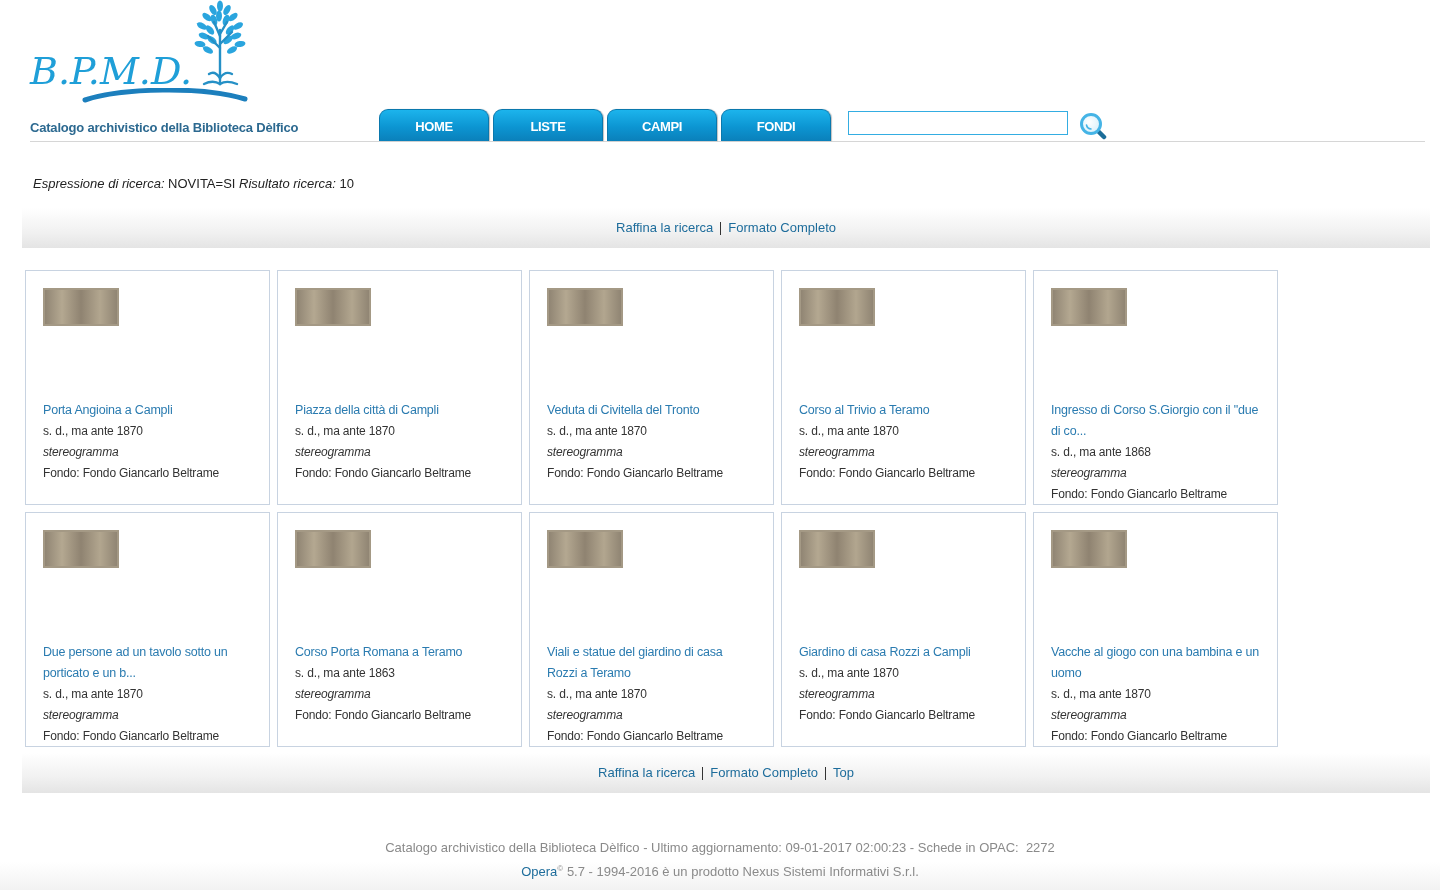 Image resolution: width=1440 pixels, height=890 pixels. Describe the element at coordinates (885, 652) in the screenshot. I see `result-title: Giardino di casa Rozzi a Campli` at that location.